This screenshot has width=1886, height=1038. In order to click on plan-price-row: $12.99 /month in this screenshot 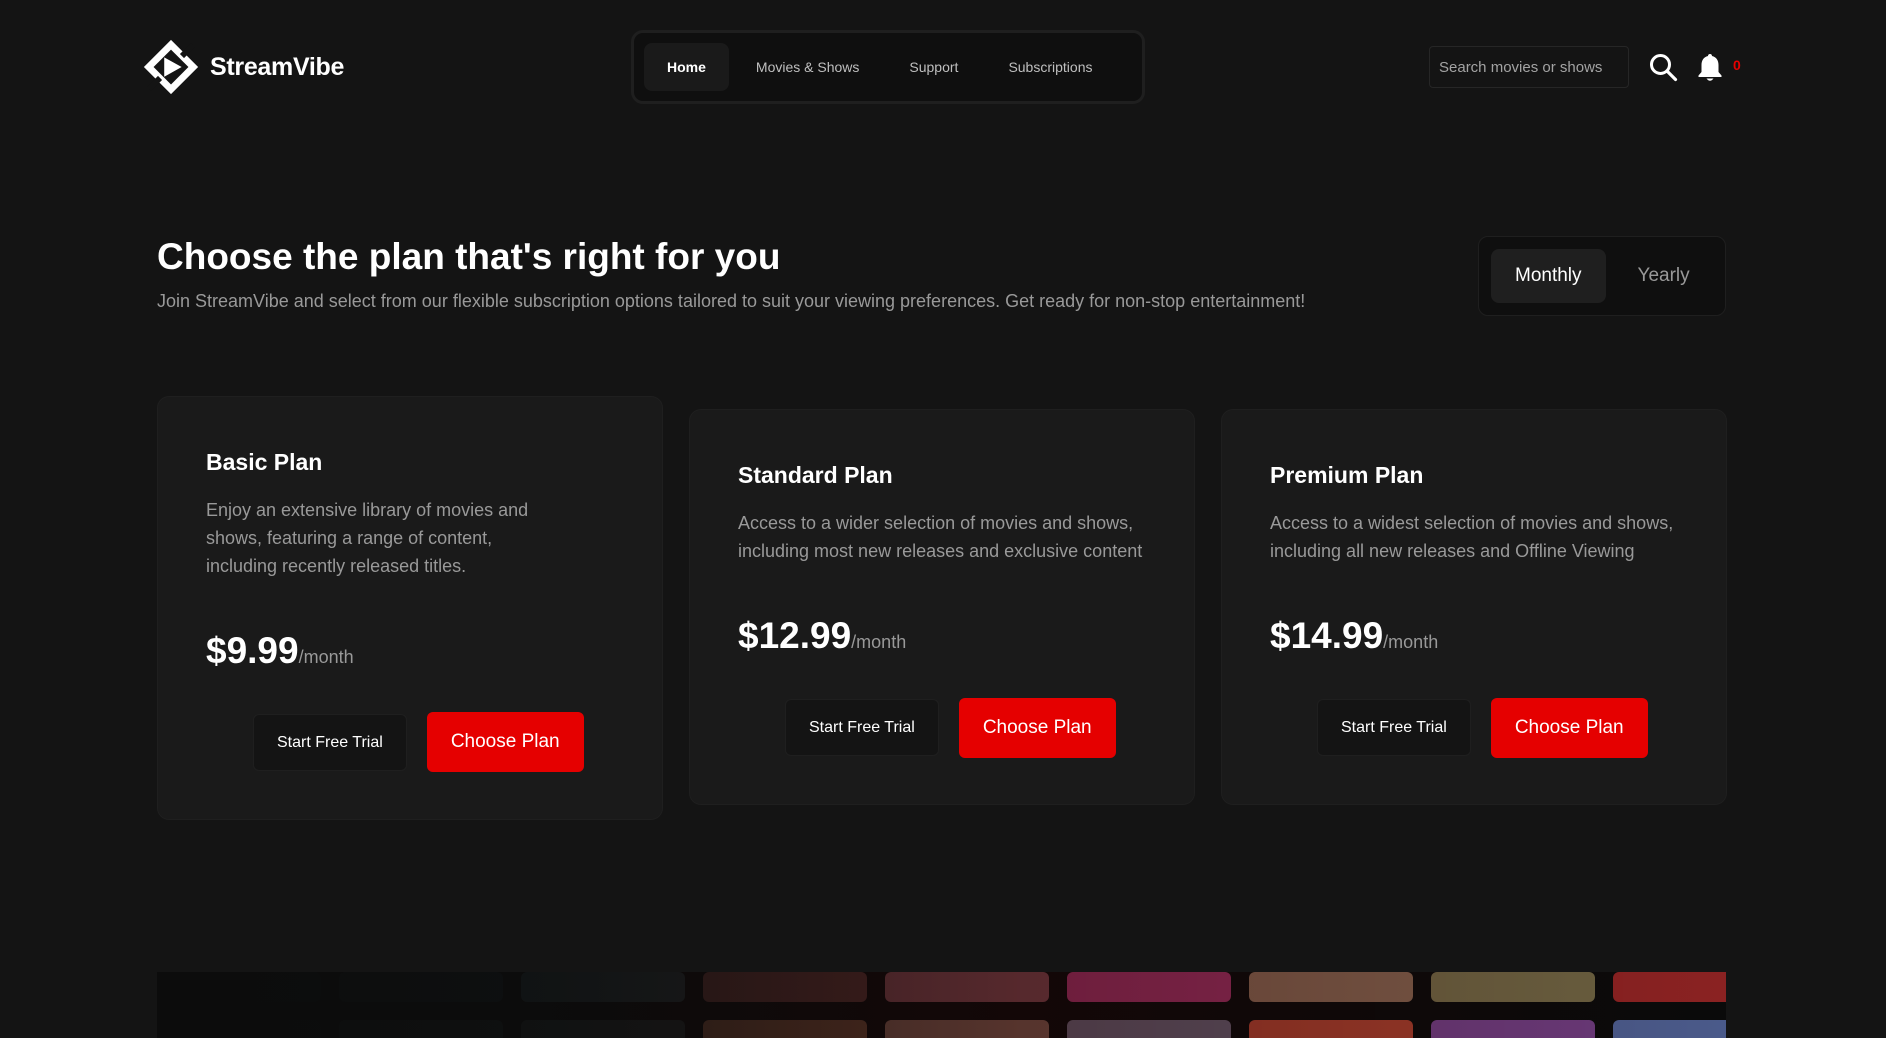, I will do `click(942, 636)`.